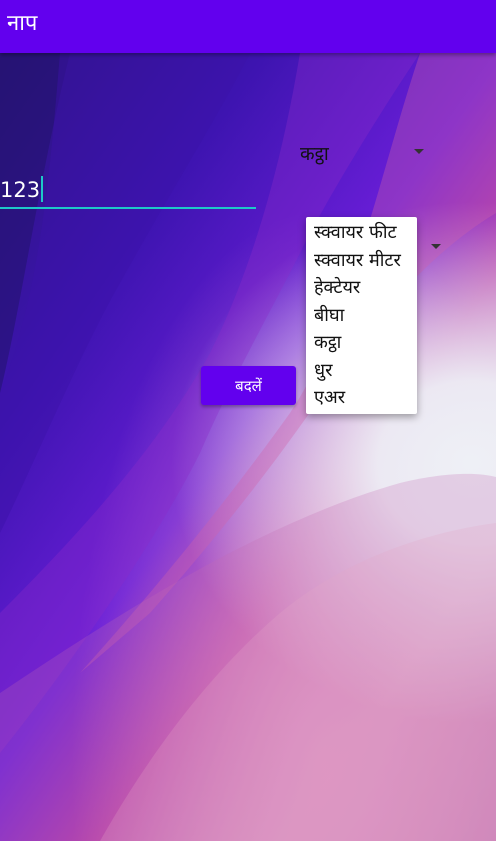  What do you see at coordinates (361, 233) in the screenshot?
I see `menu-item-square-feet: स्क्वायर फीट` at bounding box center [361, 233].